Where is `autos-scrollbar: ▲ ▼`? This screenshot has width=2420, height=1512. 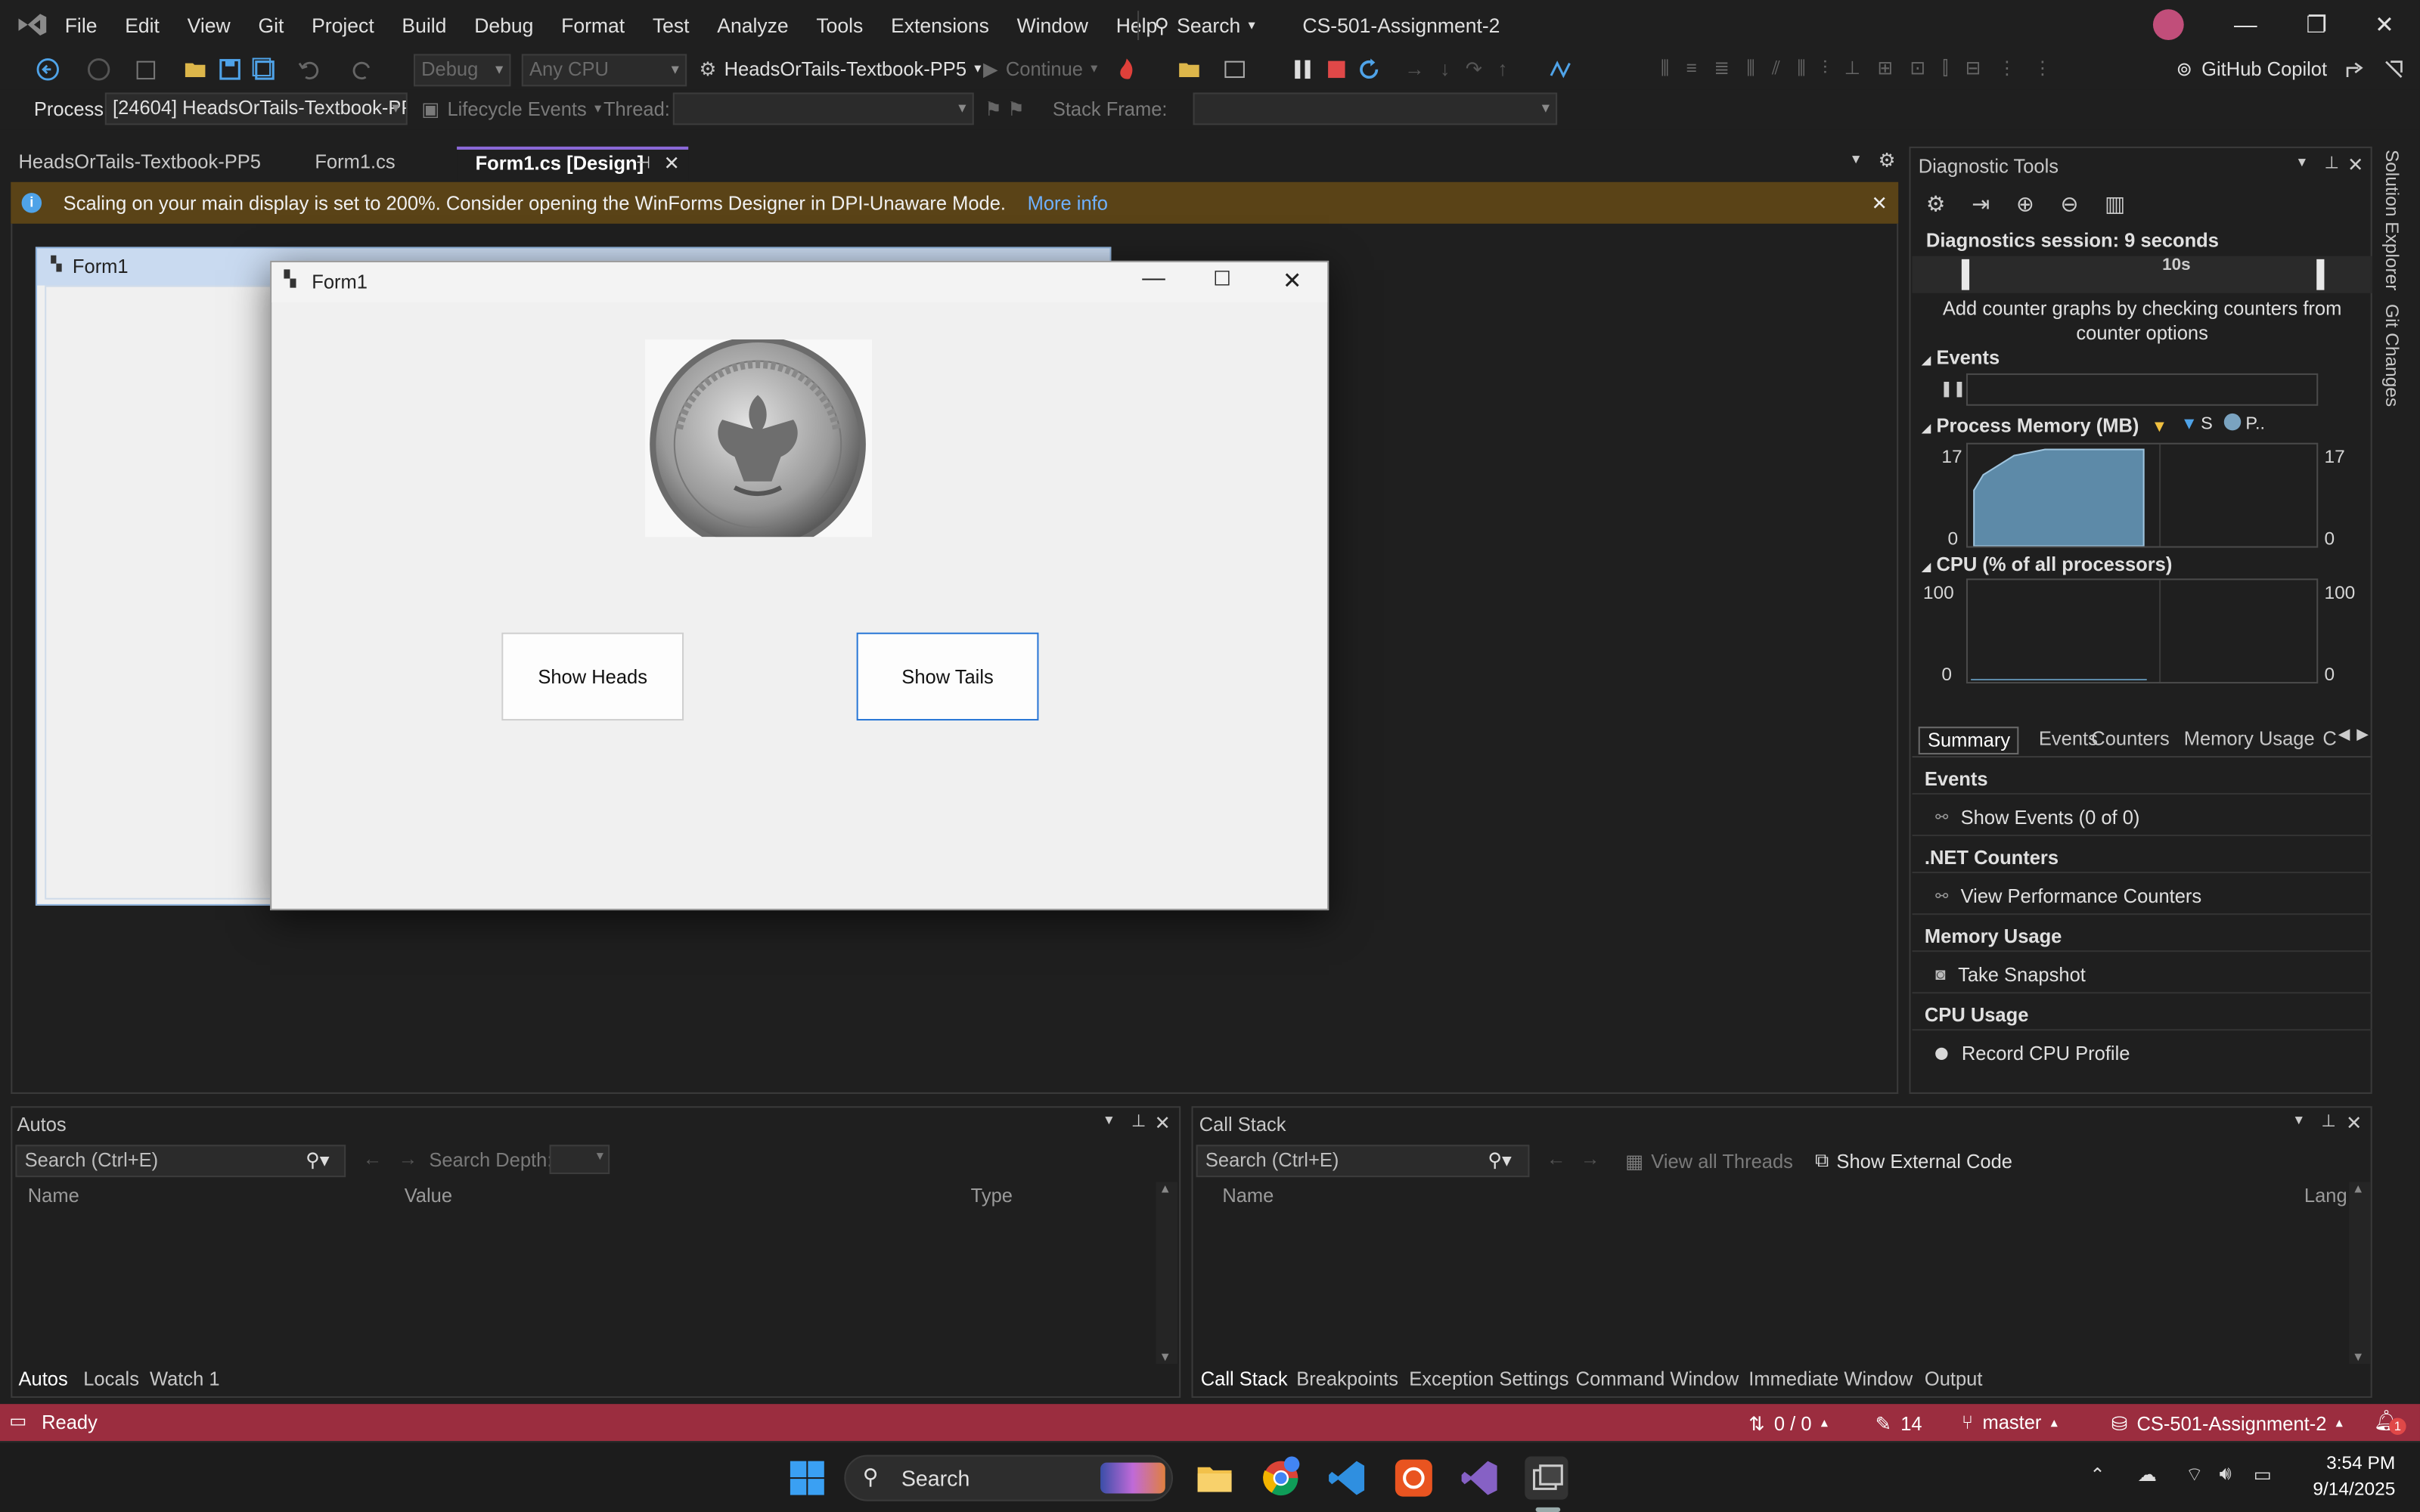
autos-scrollbar: ▲ ▼ is located at coordinates (1167, 1273).